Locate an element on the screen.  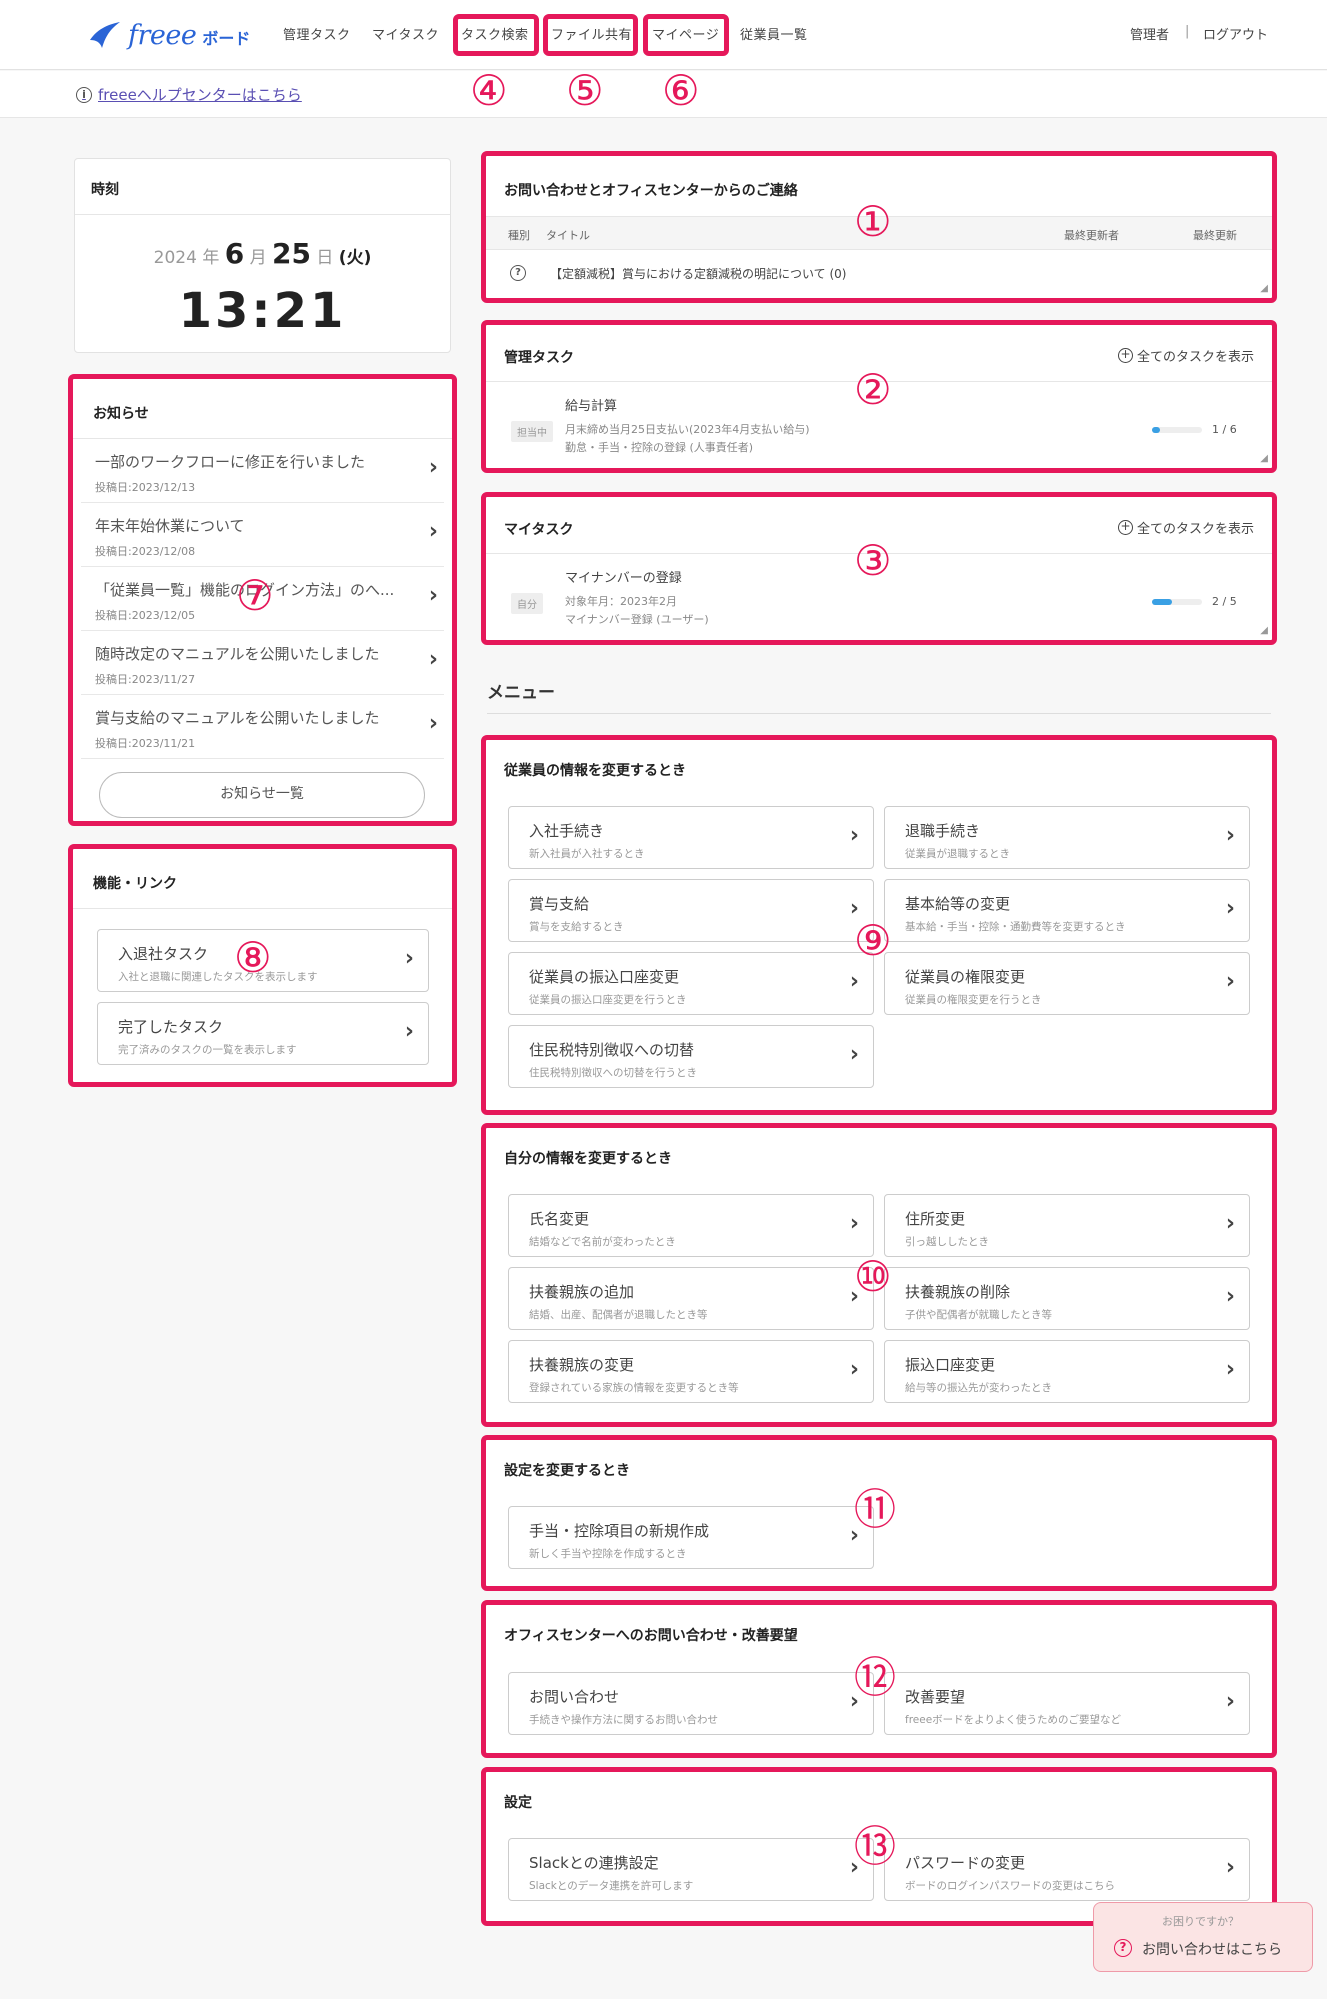
menu-item-inquiry: お問い合わせ 手続きや操作方法に関するお問い合わせ › is located at coordinates (691, 1703).